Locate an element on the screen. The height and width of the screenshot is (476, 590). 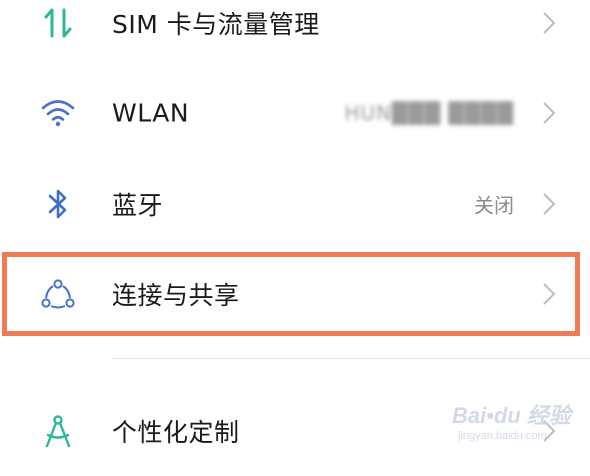
watermark-sub: jingyan.baidu.com is located at coordinates (502, 436).